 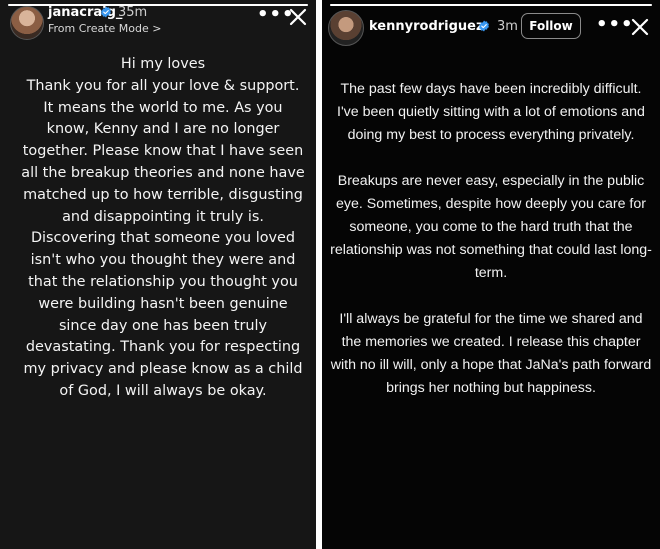 What do you see at coordinates (133, 12) in the screenshot?
I see `timestamp: 35m` at bounding box center [133, 12].